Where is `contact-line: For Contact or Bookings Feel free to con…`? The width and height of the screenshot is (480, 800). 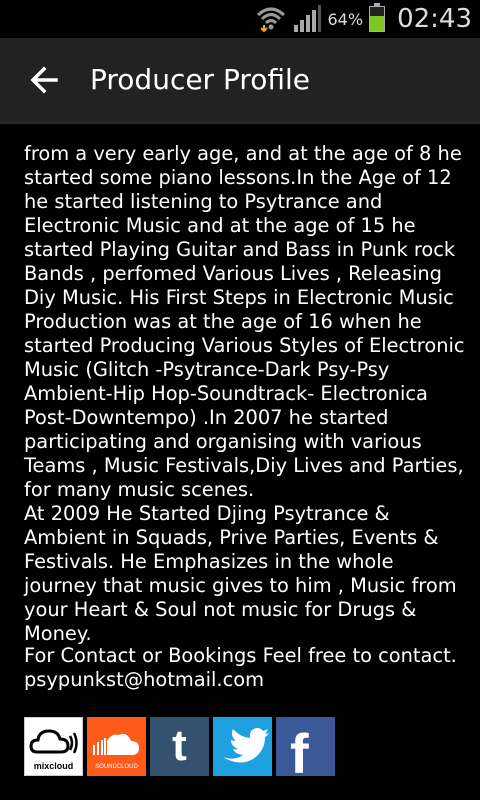 contact-line: For Contact or Bookings Feel free to con… is located at coordinates (240, 655).